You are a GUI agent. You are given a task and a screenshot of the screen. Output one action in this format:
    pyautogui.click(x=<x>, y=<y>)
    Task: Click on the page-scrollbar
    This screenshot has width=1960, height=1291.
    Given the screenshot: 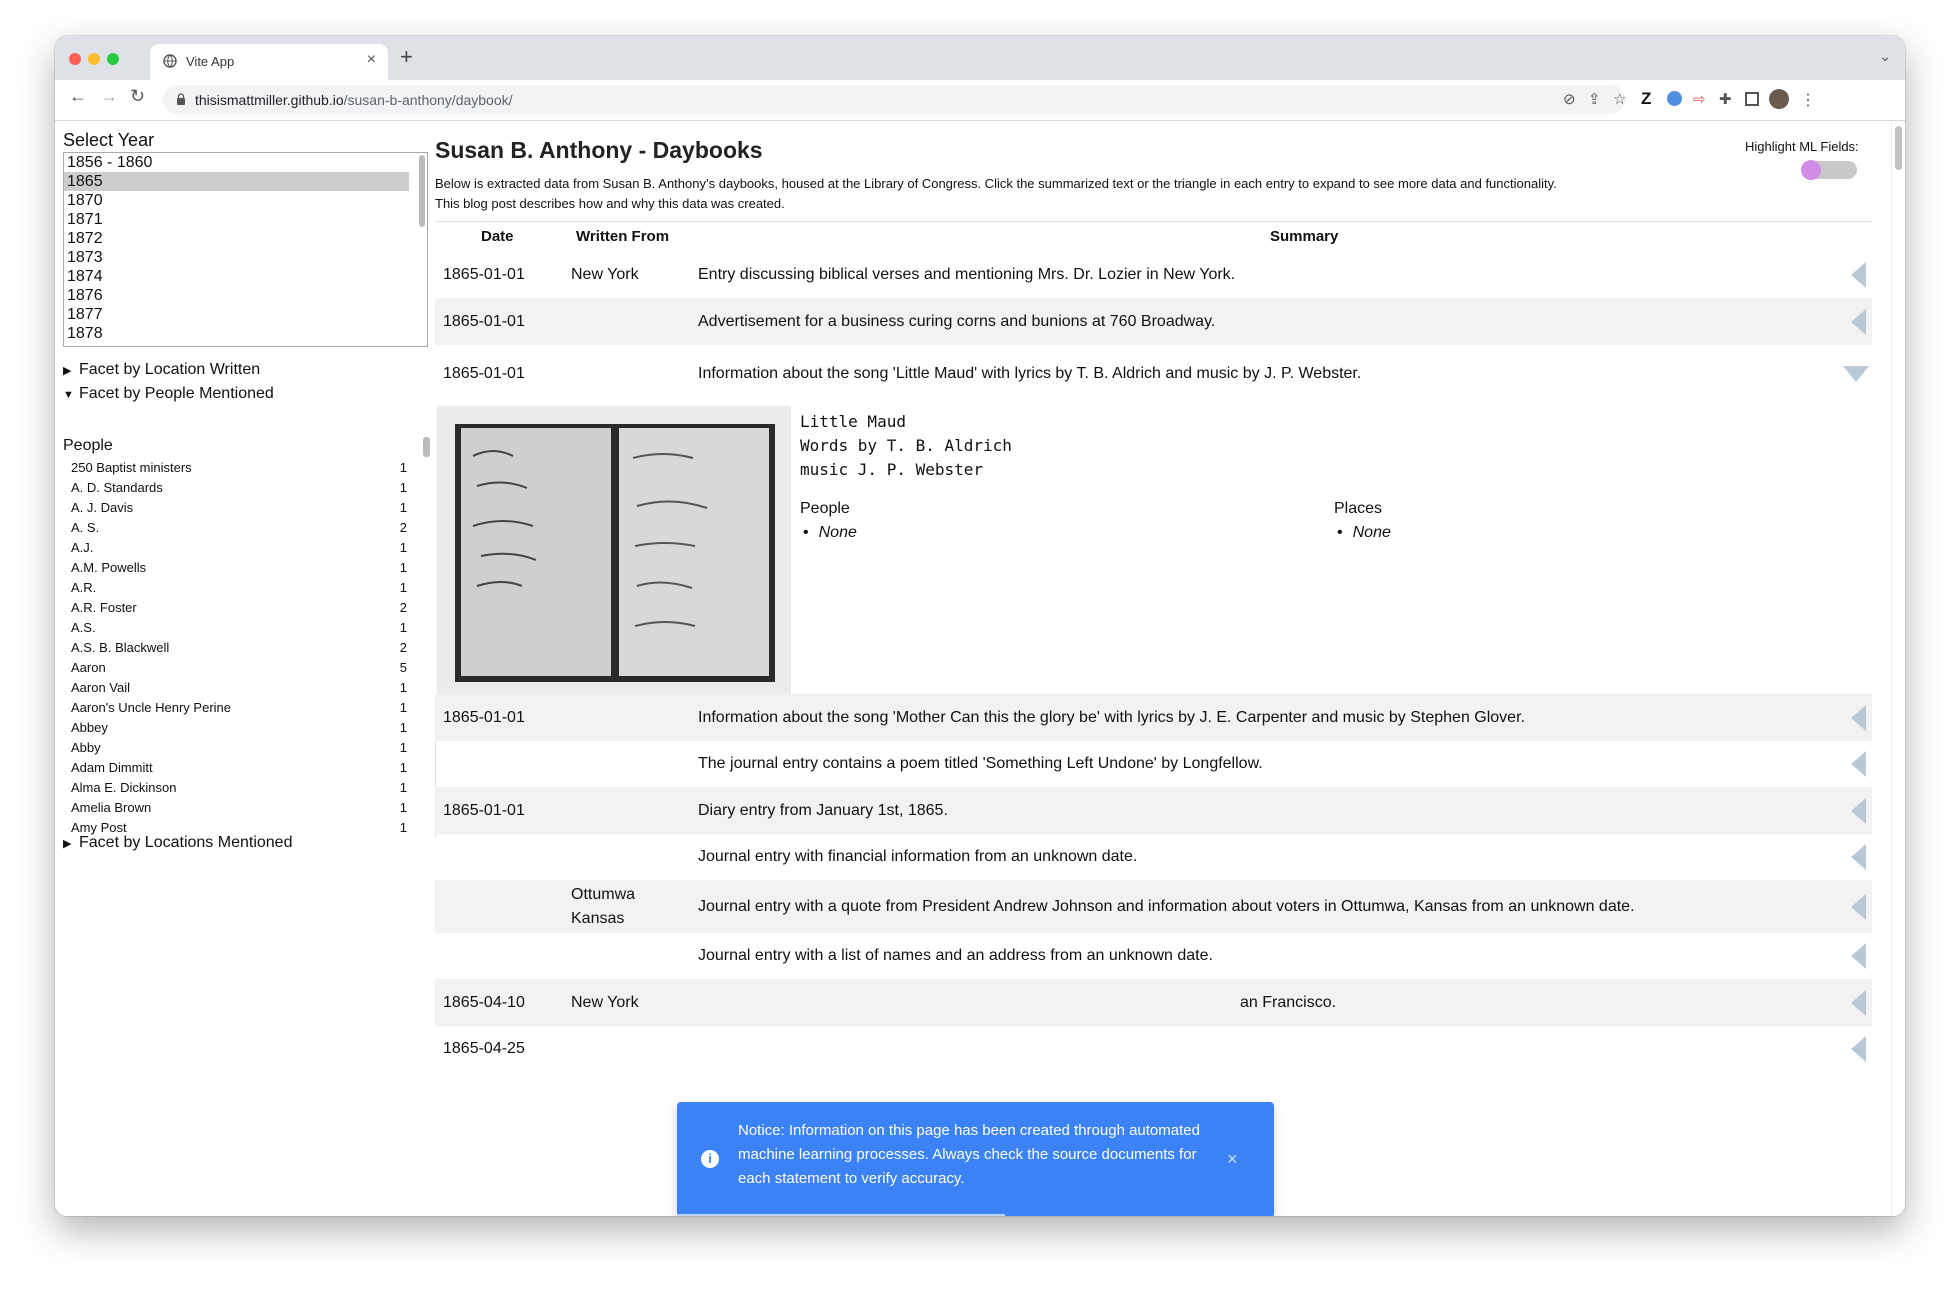 What is the action you would take?
    pyautogui.click(x=1898, y=668)
    